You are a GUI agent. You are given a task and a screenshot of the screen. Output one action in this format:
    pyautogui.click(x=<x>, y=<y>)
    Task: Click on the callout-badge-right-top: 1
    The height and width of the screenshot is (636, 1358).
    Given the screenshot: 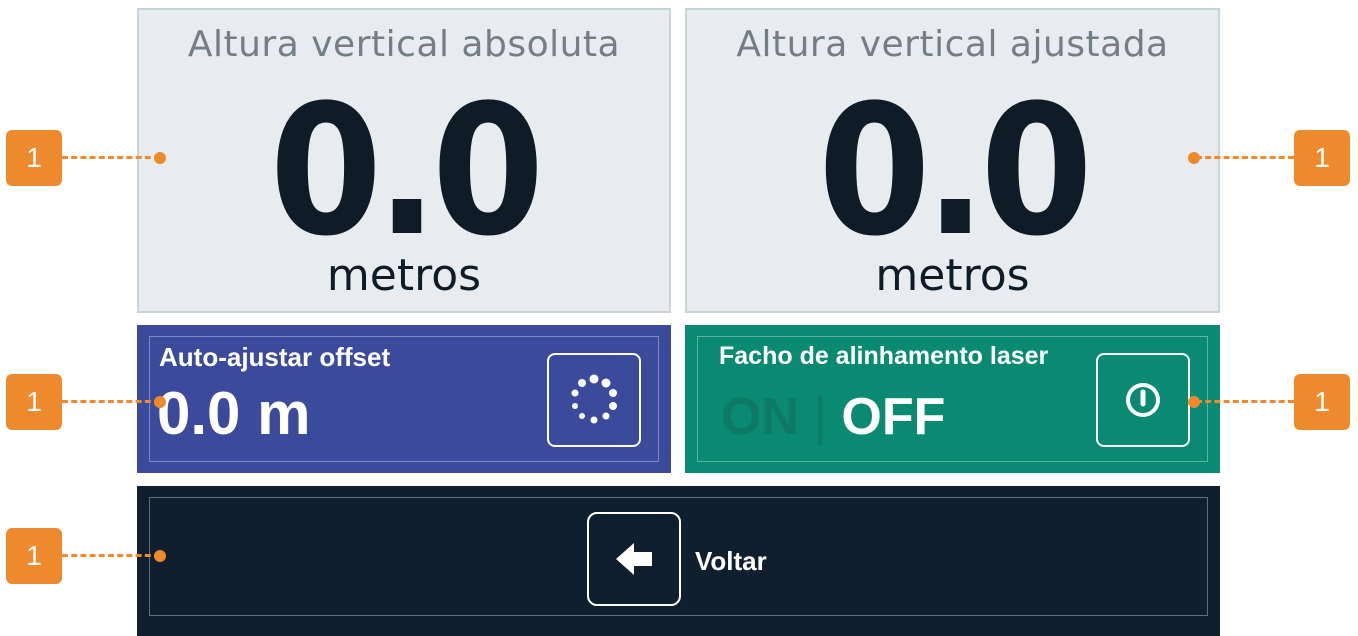 What is the action you would take?
    pyautogui.click(x=1322, y=158)
    